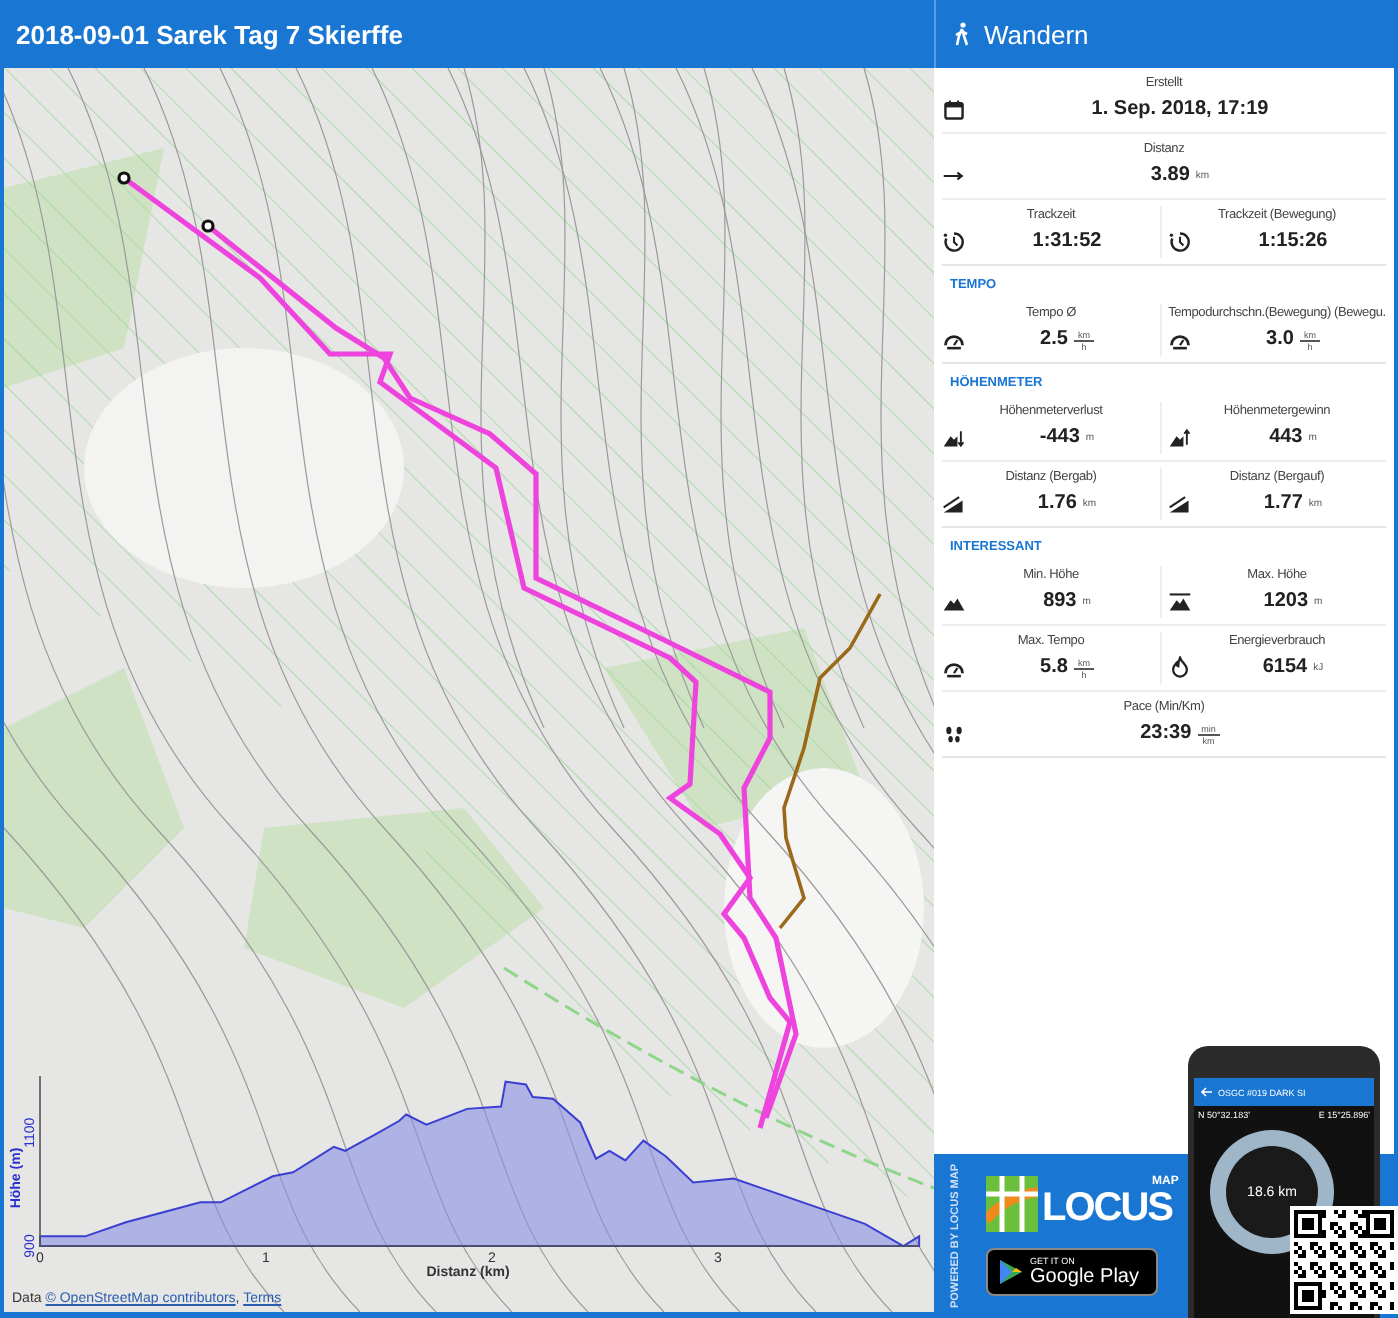 This screenshot has height=1318, width=1398. Describe the element at coordinates (1180, 668) in the screenshot. I see `flame-icon` at that location.